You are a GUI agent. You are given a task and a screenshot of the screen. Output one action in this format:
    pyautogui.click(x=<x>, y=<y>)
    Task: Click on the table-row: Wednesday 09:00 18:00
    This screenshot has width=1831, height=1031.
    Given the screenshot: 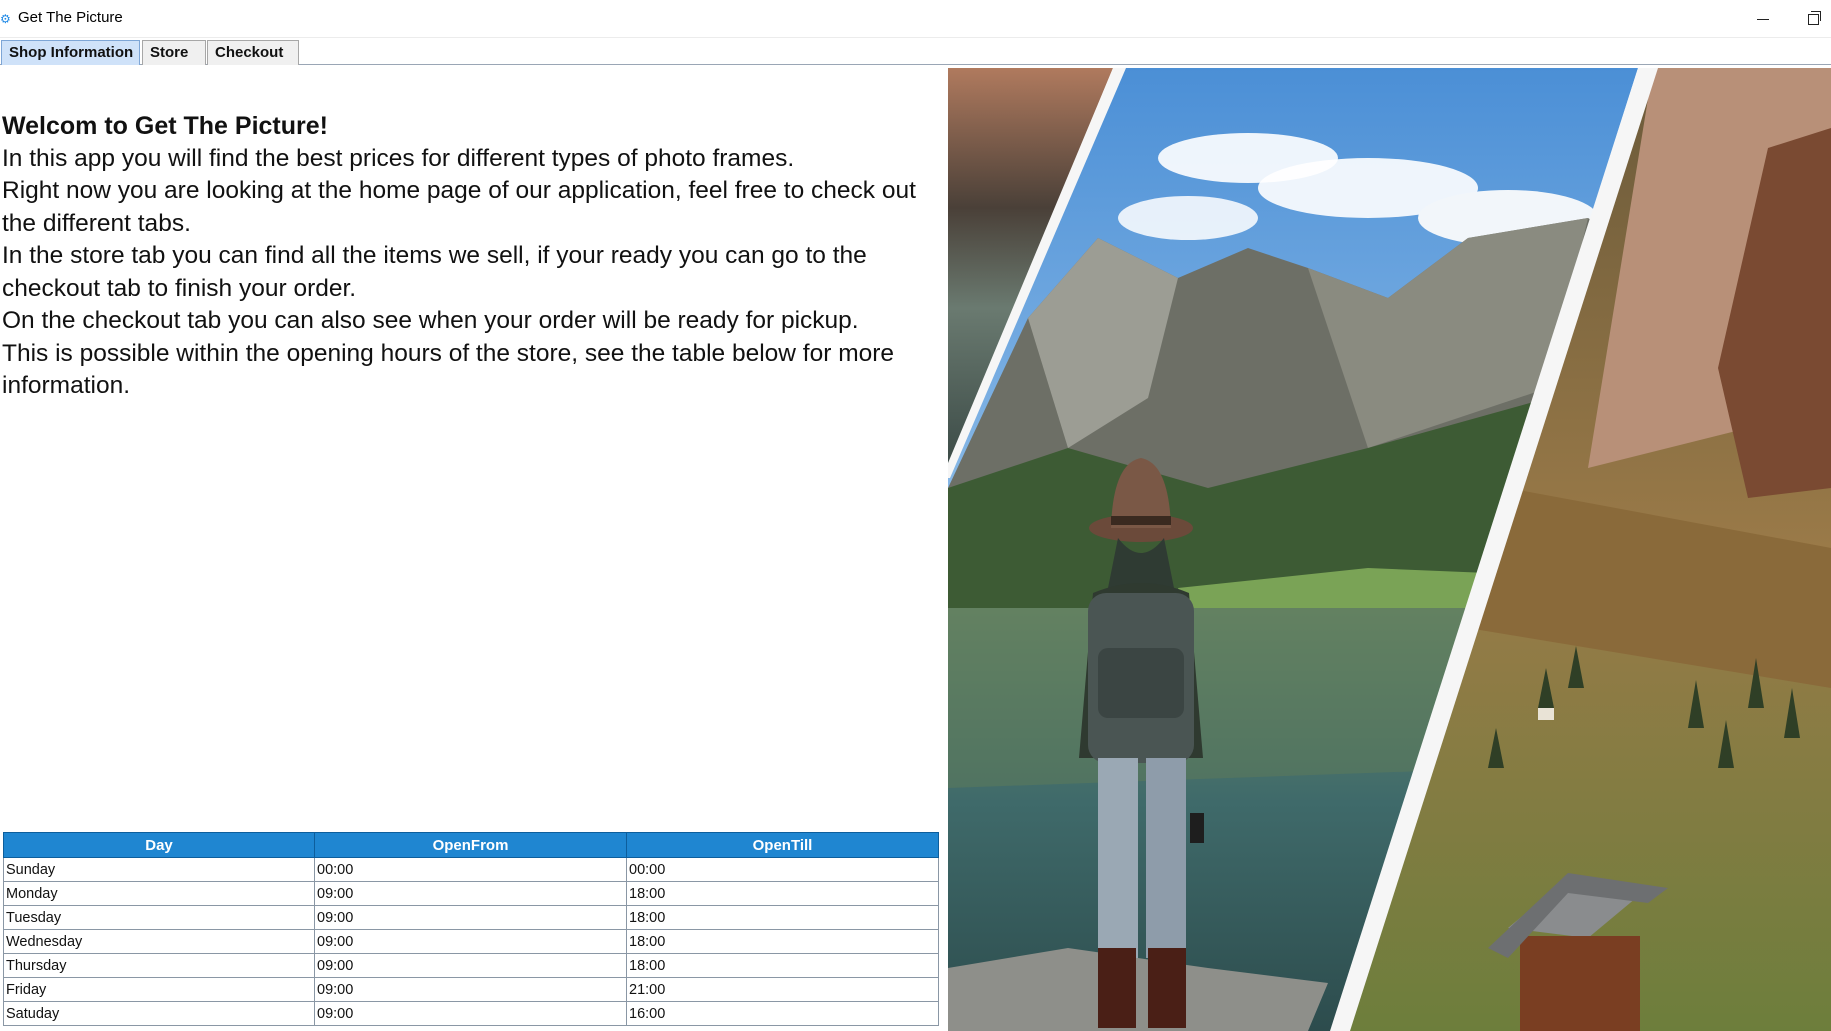 What is the action you would take?
    pyautogui.click(x=471, y=941)
    